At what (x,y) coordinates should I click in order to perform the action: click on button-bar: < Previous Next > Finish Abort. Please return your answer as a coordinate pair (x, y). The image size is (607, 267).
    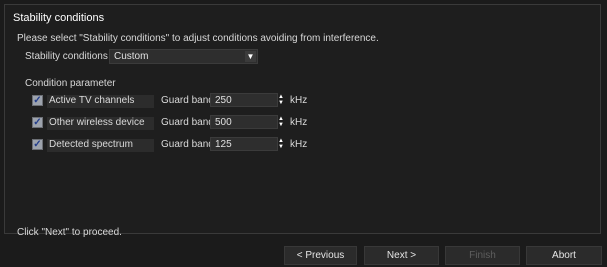
    Looking at the image, I should click on (303, 252).